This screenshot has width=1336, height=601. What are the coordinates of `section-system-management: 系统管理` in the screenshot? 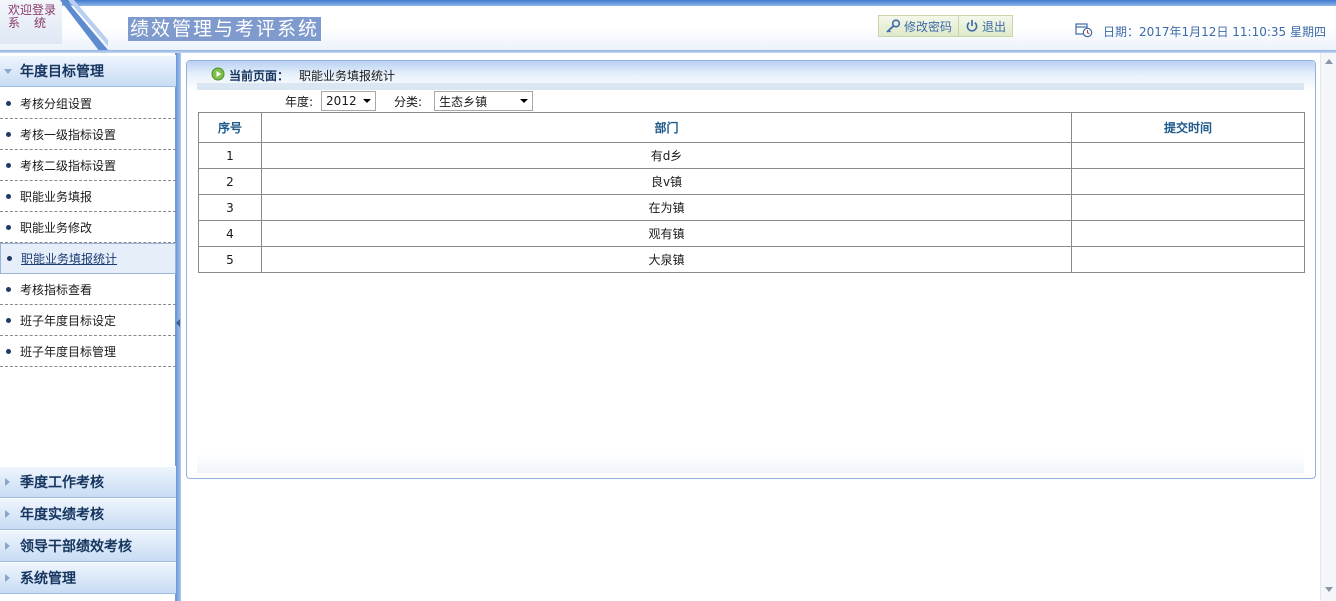 It's located at (88, 578).